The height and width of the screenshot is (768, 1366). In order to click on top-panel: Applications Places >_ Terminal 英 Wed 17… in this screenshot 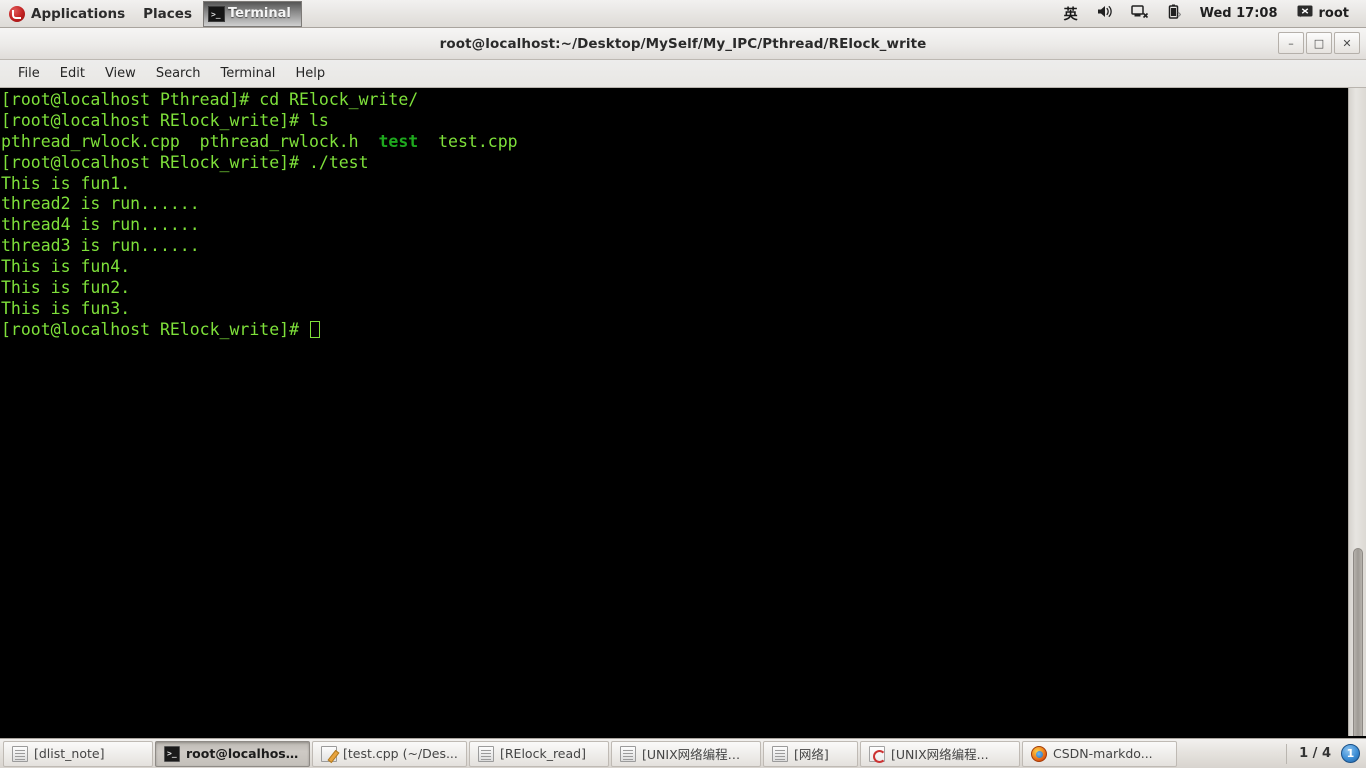, I will do `click(683, 14)`.